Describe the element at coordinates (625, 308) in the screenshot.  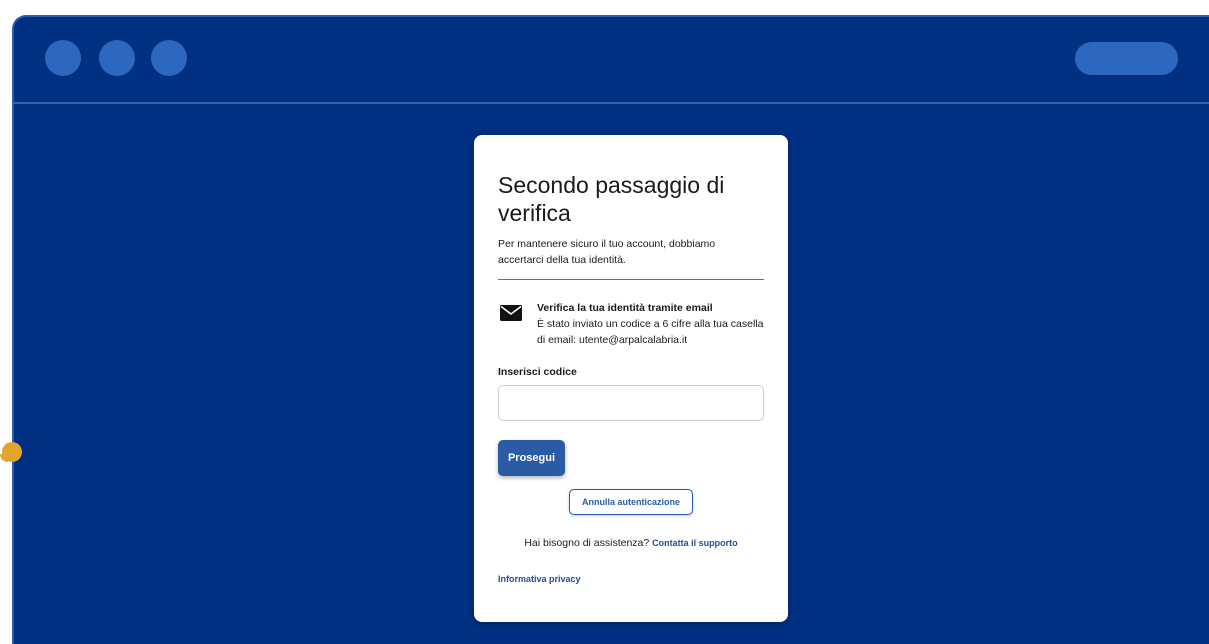
I see `method-title: Verifica la tua identità tramite email` at that location.